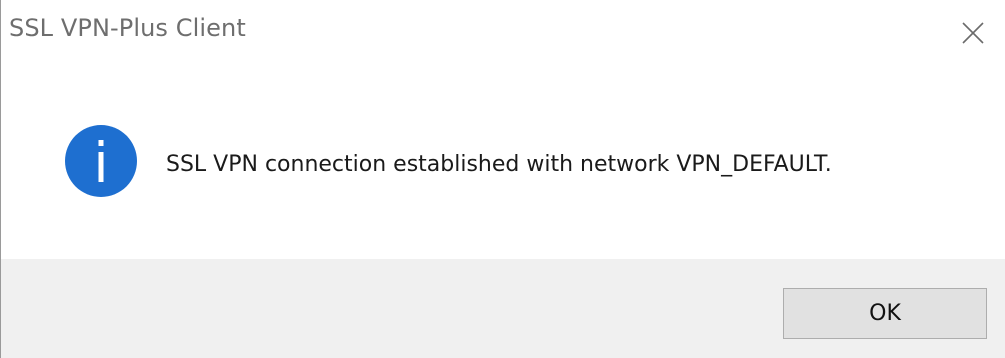  What do you see at coordinates (885, 313) in the screenshot?
I see `ok-button: OK` at bounding box center [885, 313].